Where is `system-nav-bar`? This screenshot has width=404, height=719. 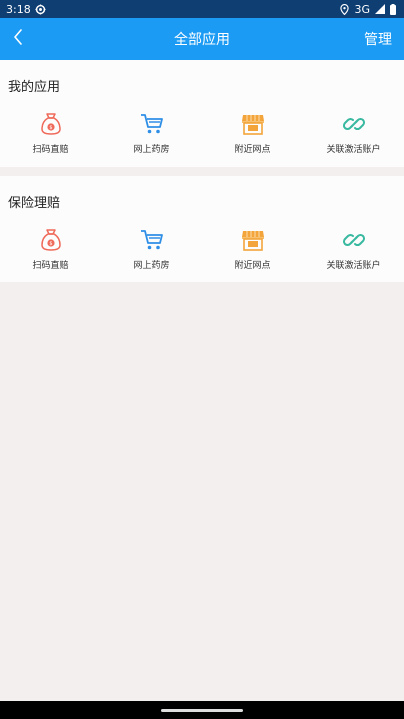
system-nav-bar is located at coordinates (202, 710).